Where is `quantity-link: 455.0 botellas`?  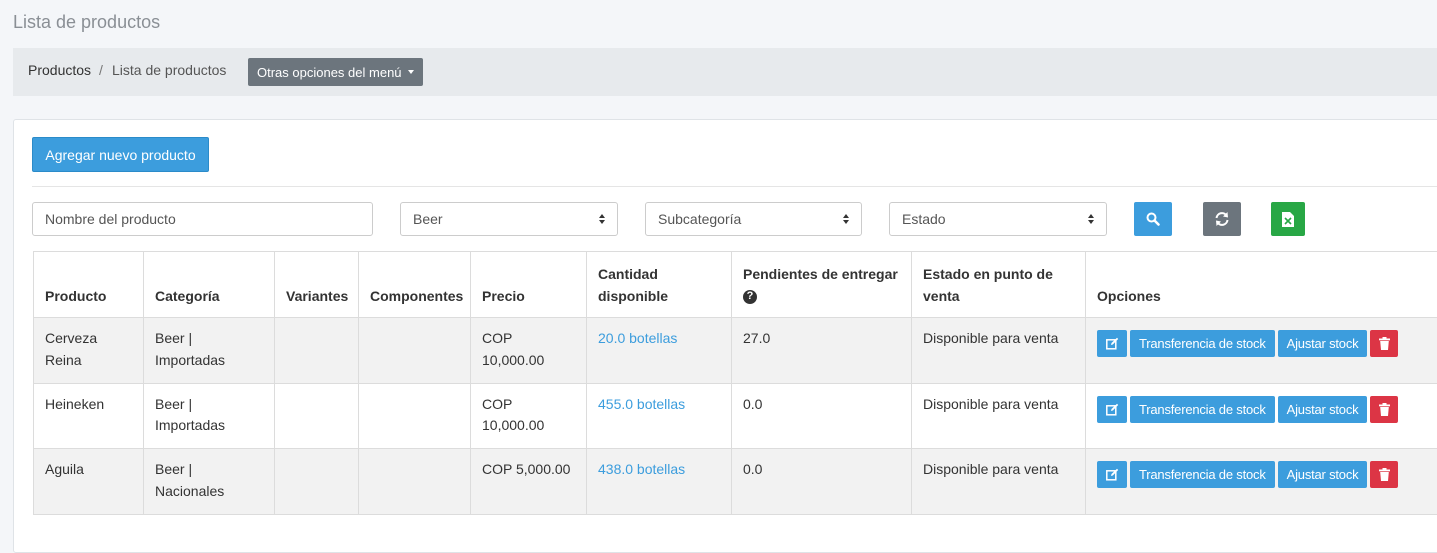 quantity-link: 455.0 botellas is located at coordinates (641, 404).